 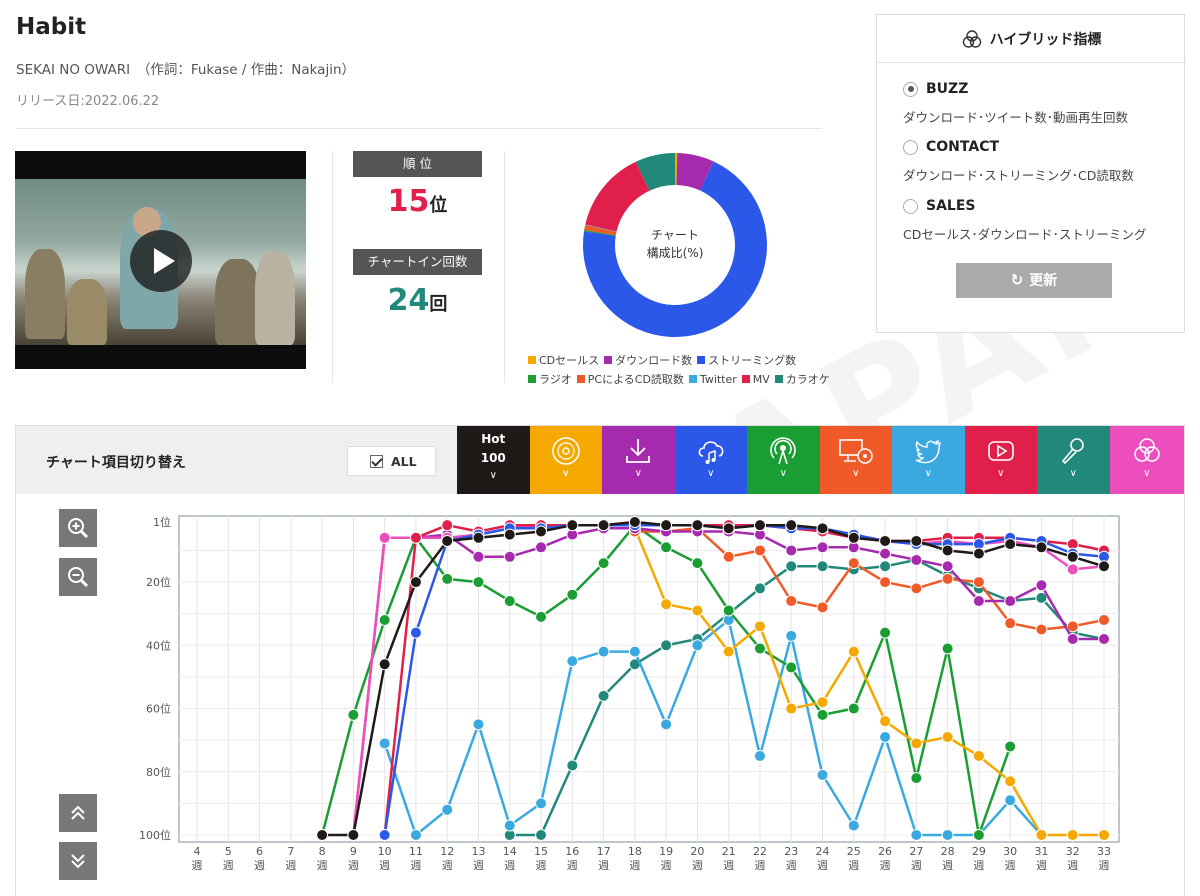 I want to click on update-button: ↻ 更新, so click(x=1034, y=280).